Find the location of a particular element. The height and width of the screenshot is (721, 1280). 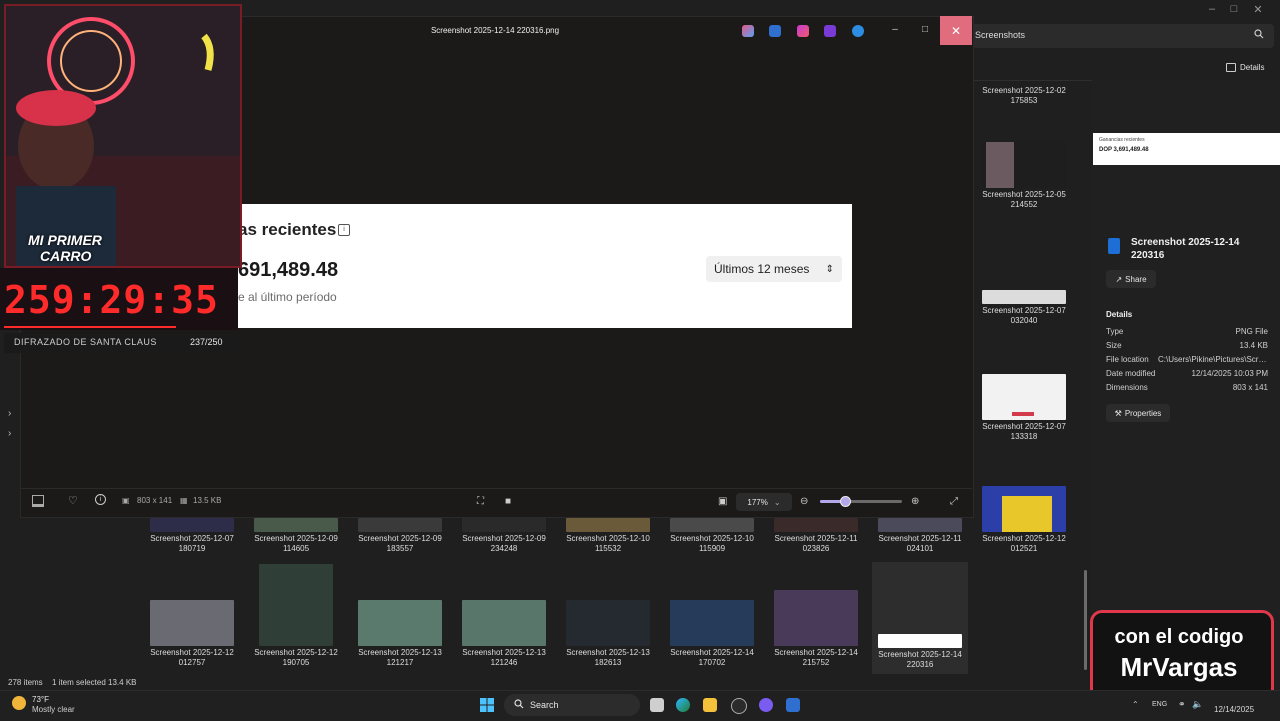

expand-icon: ⤢ is located at coordinates (954, 501).